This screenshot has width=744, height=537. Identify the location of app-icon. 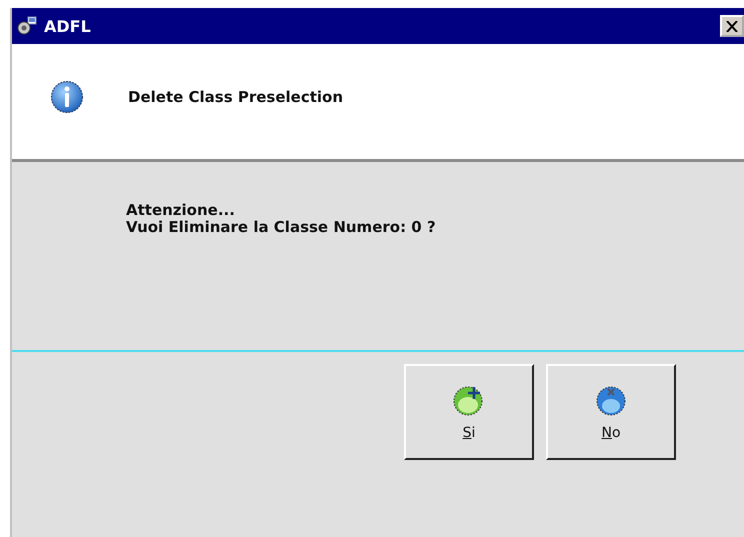
(27, 26).